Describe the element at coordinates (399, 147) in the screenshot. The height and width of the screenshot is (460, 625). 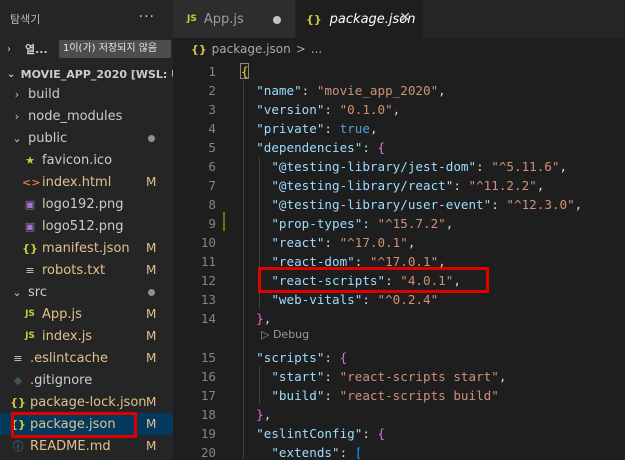
I see `code-line: 5 "dependencies": {` at that location.